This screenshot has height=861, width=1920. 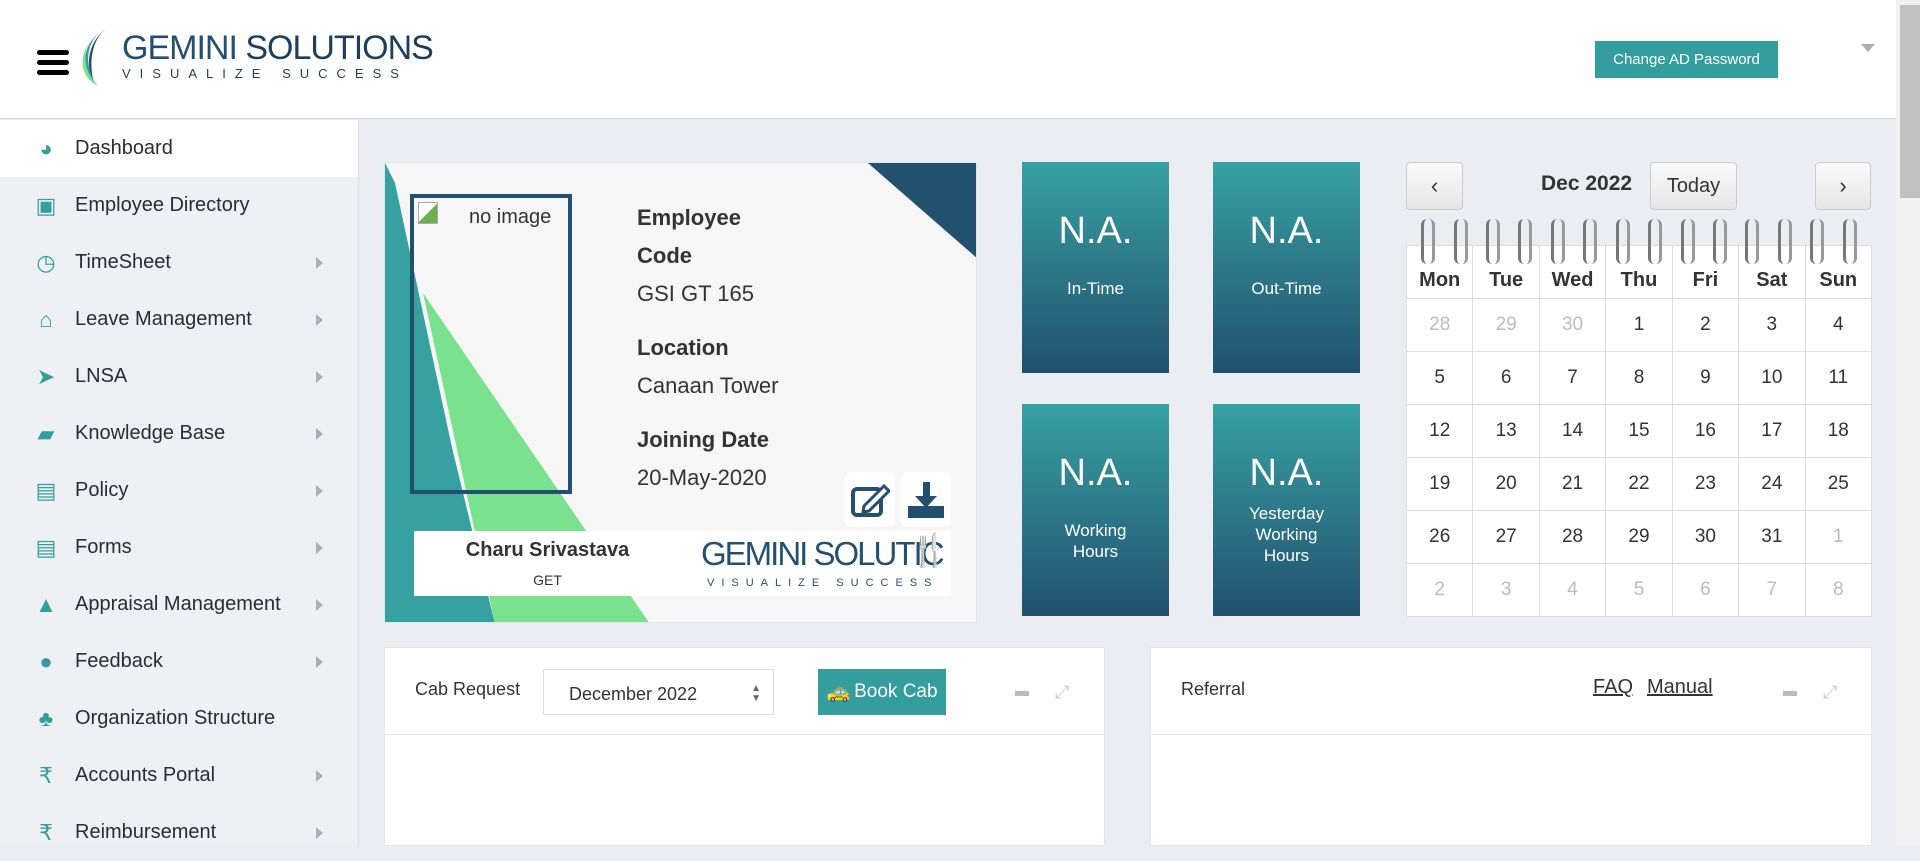 What do you see at coordinates (1705, 431) in the screenshot?
I see `calendar-day: 16` at bounding box center [1705, 431].